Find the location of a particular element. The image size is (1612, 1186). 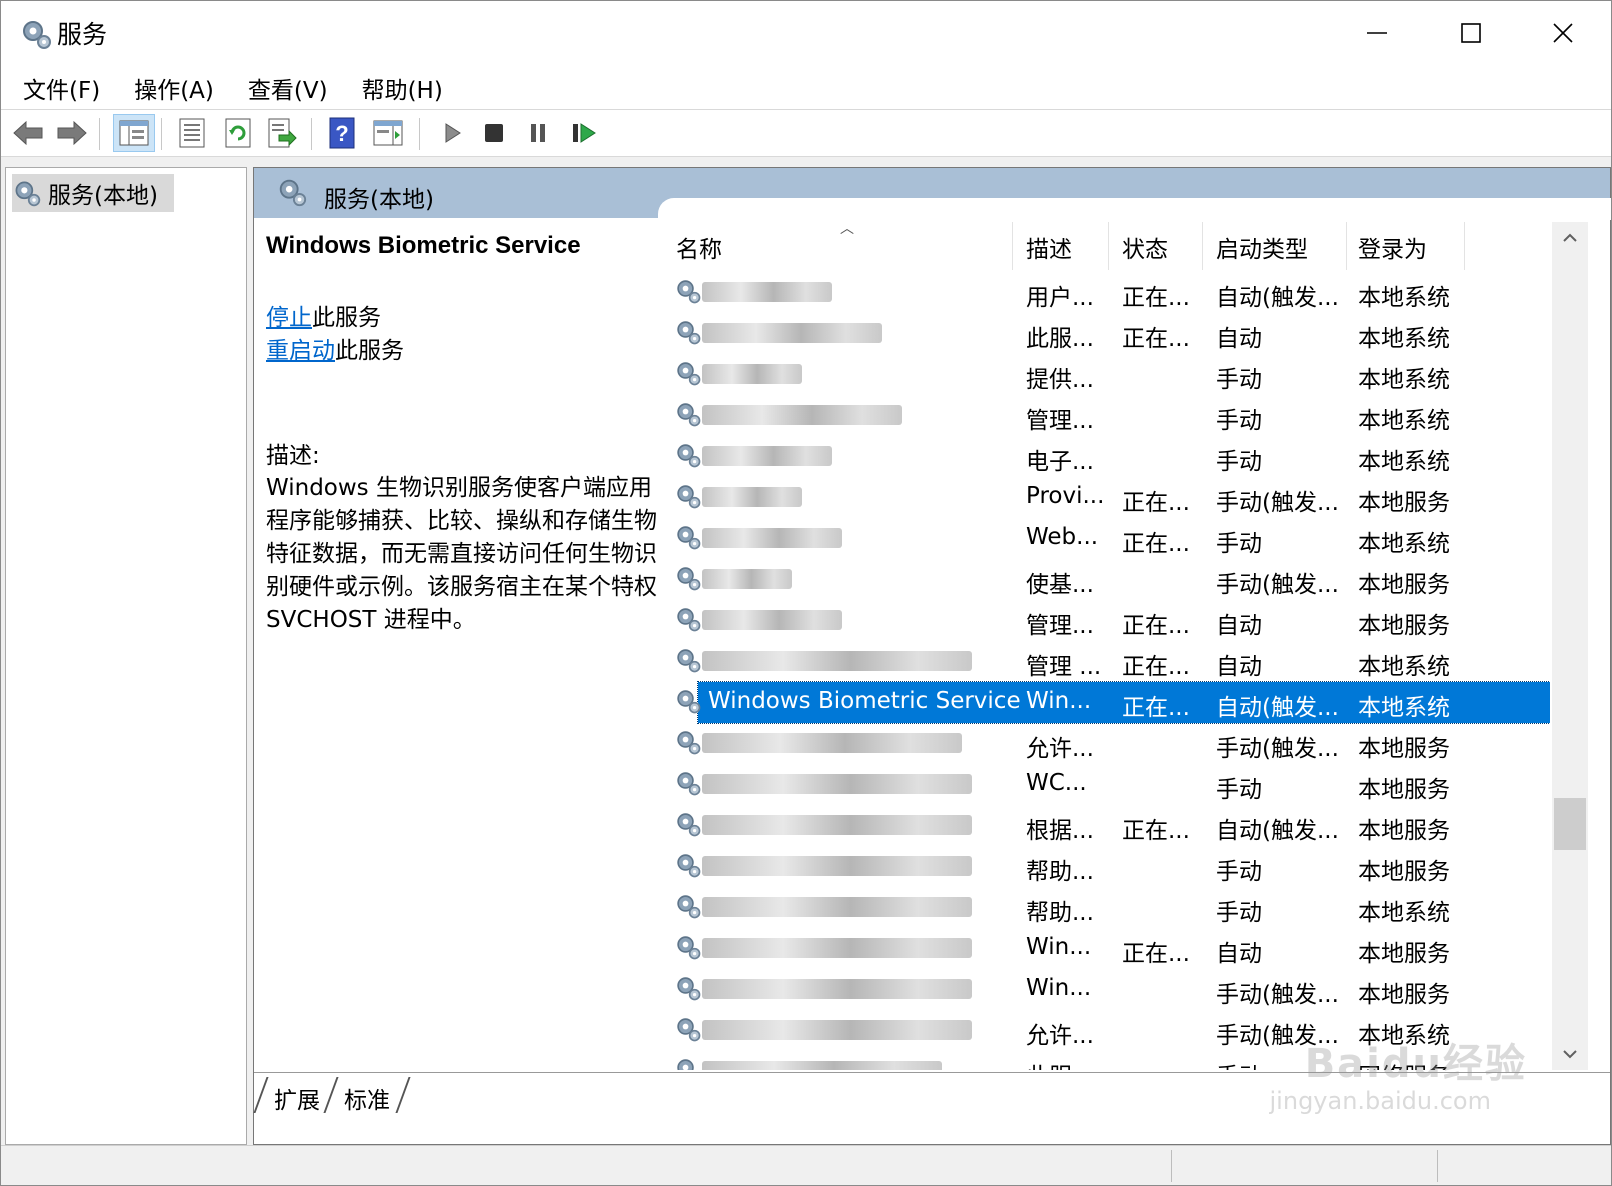

menu-file: 文件(F) is located at coordinates (58, 87).